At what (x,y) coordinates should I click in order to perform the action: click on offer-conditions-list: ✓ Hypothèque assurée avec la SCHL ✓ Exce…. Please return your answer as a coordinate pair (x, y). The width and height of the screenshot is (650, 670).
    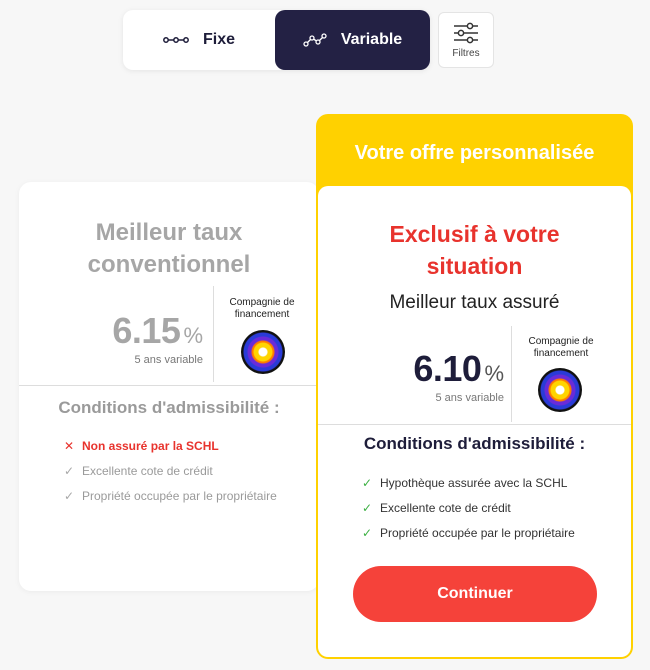
    Looking at the image, I should click on (468, 507).